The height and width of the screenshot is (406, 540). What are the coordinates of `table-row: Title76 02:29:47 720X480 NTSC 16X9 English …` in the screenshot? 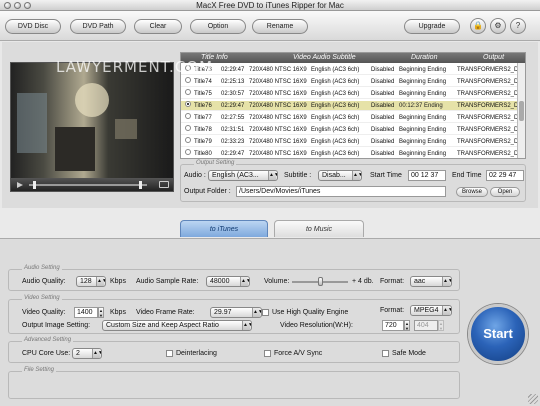 It's located at (353, 106).